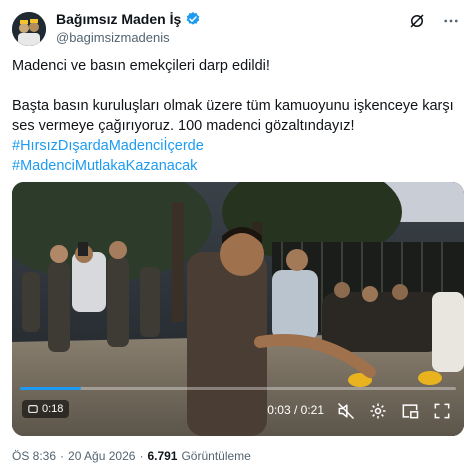 The height and width of the screenshot is (470, 472). I want to click on more-icon, so click(451, 21).